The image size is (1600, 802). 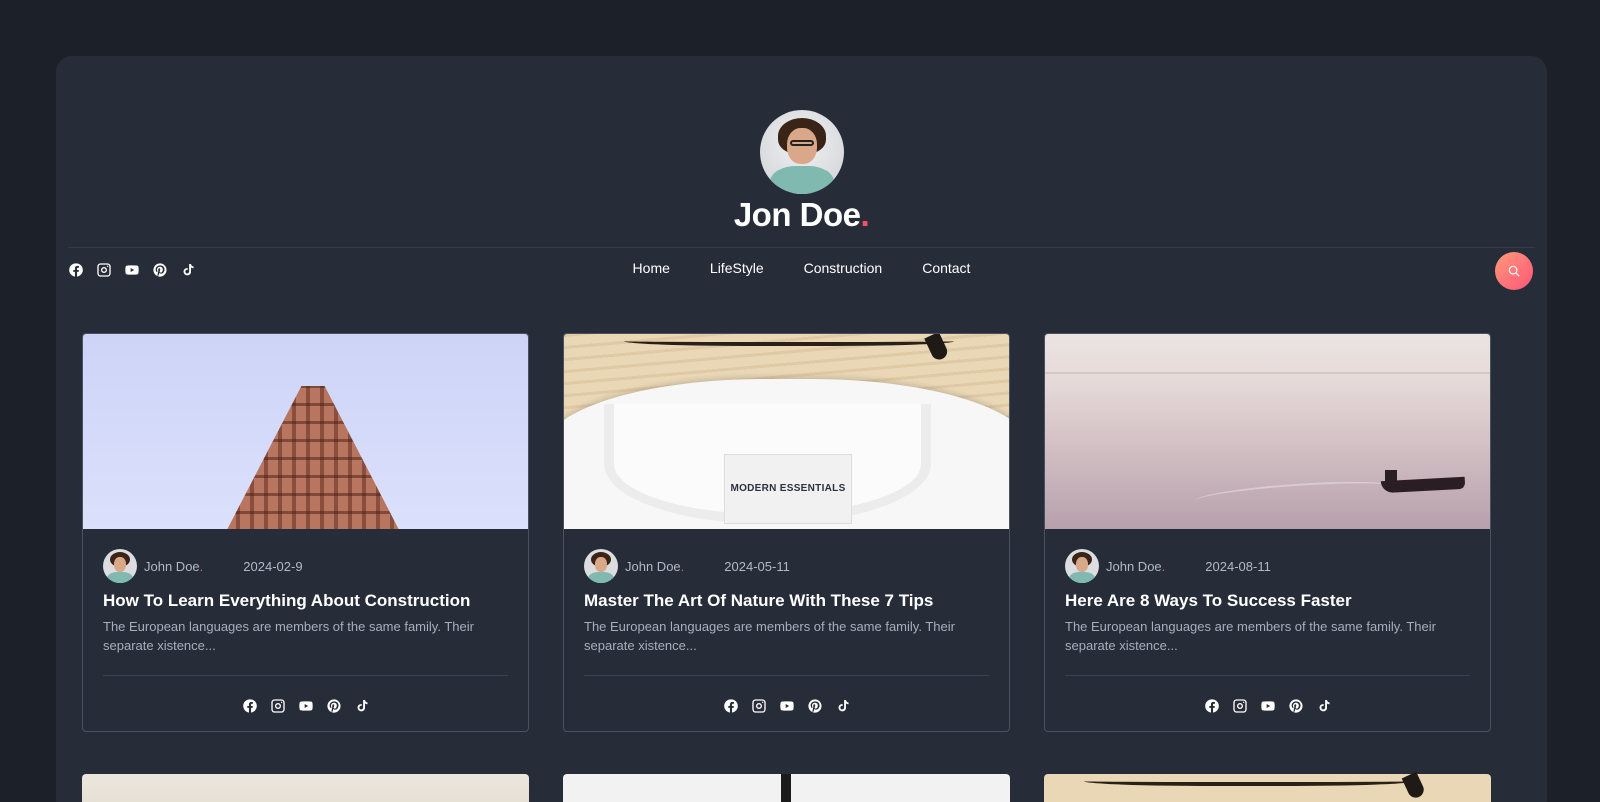 I want to click on nav-contact: Contact, so click(x=946, y=268).